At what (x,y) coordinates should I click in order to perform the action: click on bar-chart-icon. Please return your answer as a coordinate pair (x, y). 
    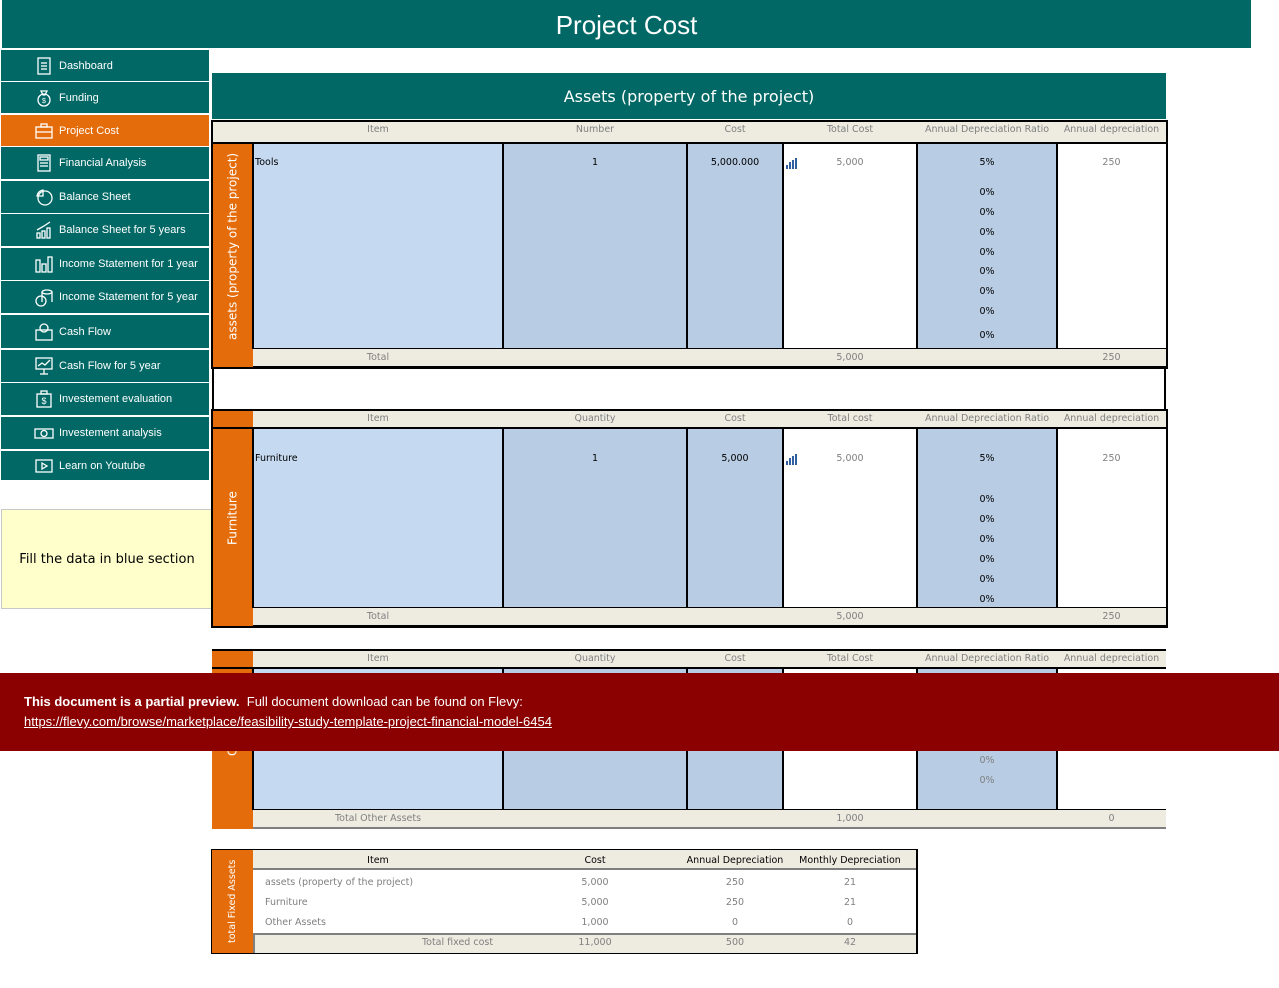
    Looking at the image, I should click on (44, 264).